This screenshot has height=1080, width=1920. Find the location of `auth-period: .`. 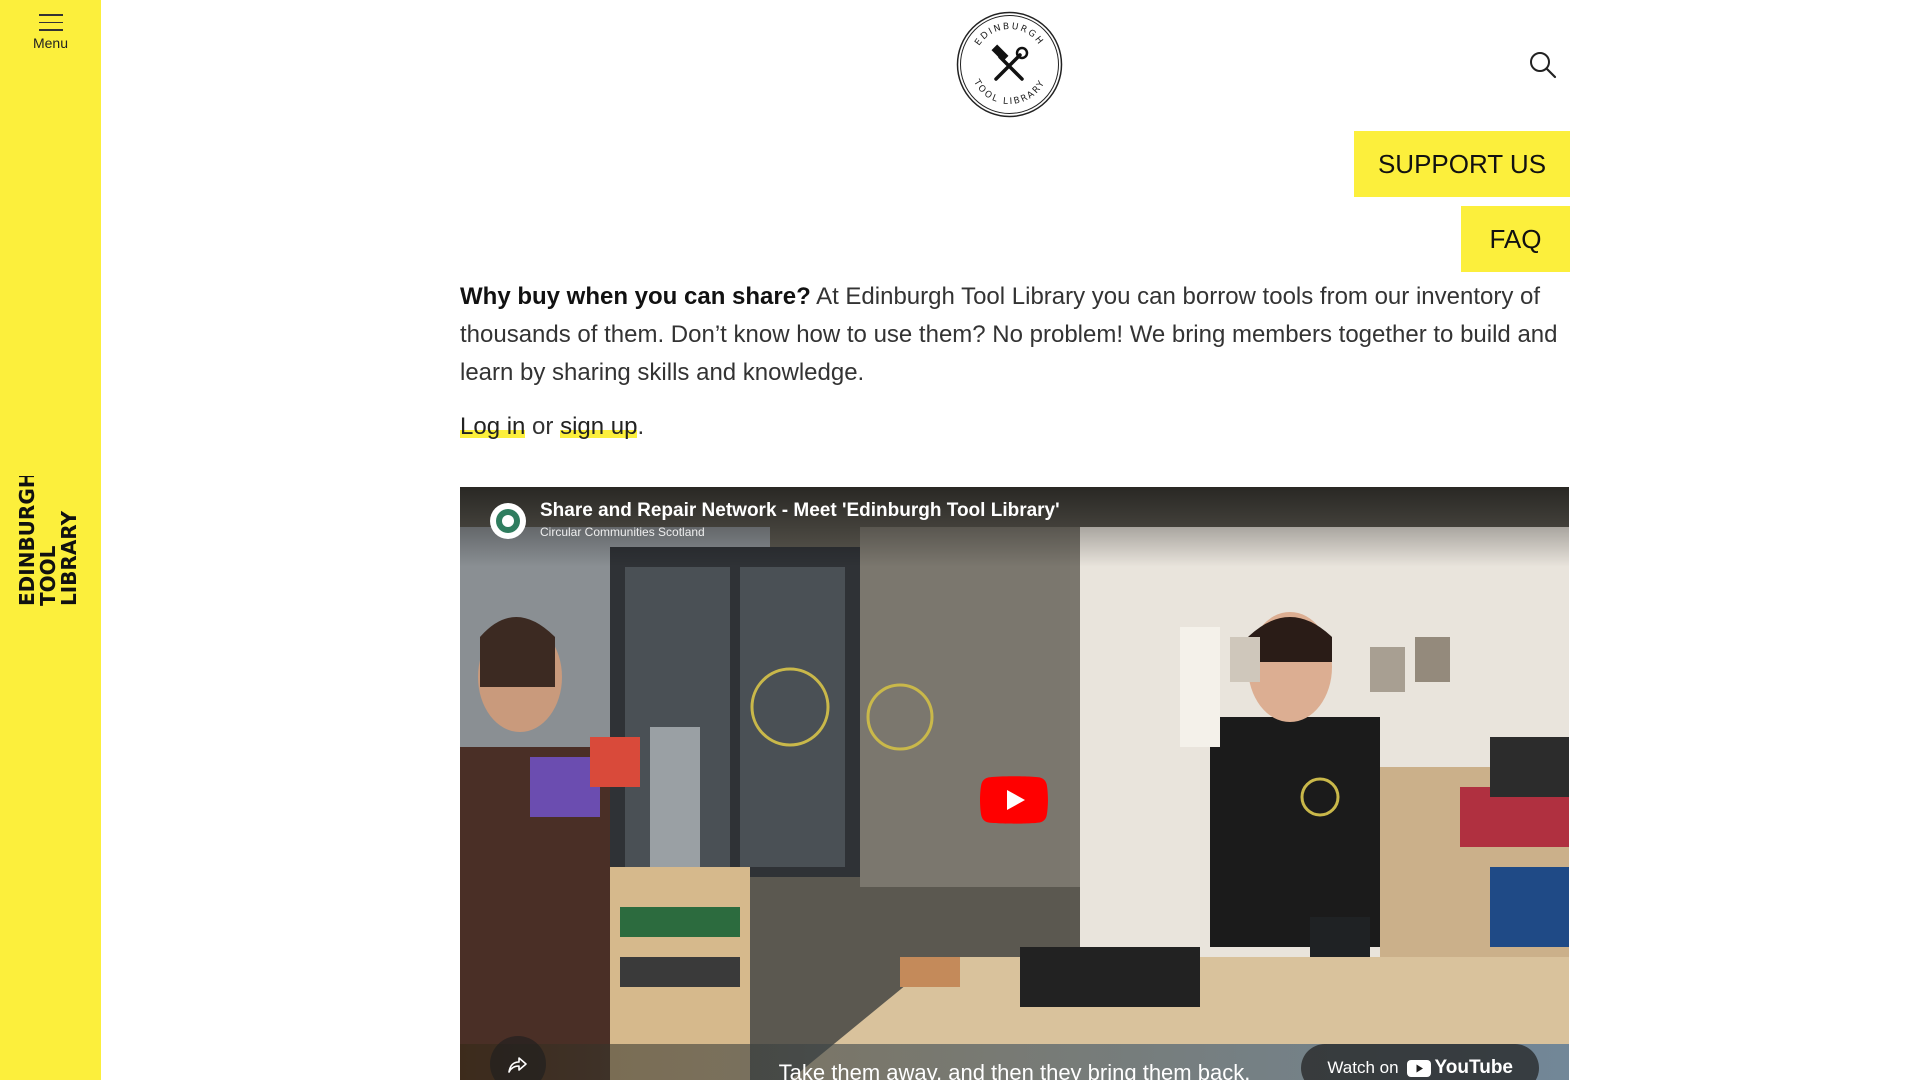

auth-period: . is located at coordinates (641, 426).